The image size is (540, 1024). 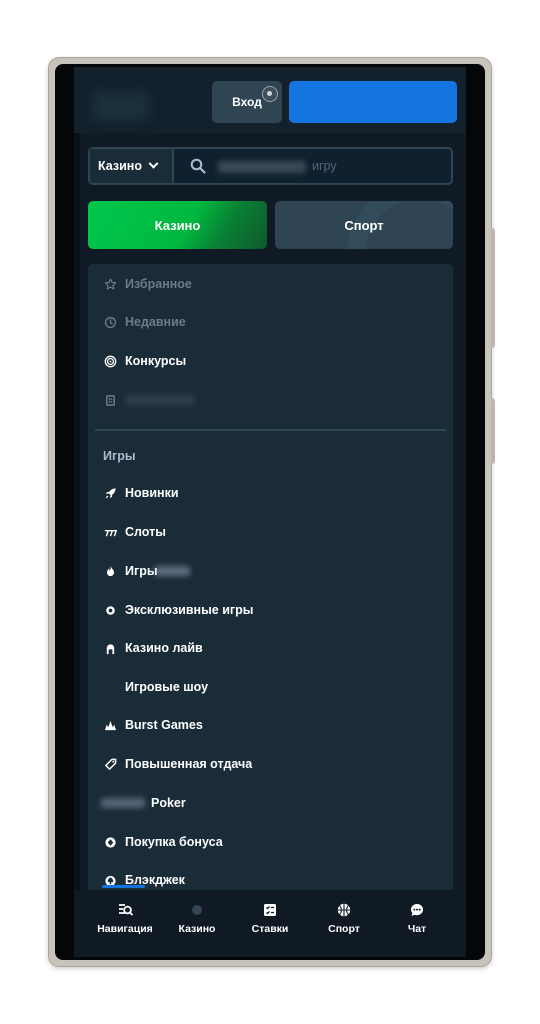 What do you see at coordinates (110, 400) in the screenshot?
I see `receipt-icon` at bounding box center [110, 400].